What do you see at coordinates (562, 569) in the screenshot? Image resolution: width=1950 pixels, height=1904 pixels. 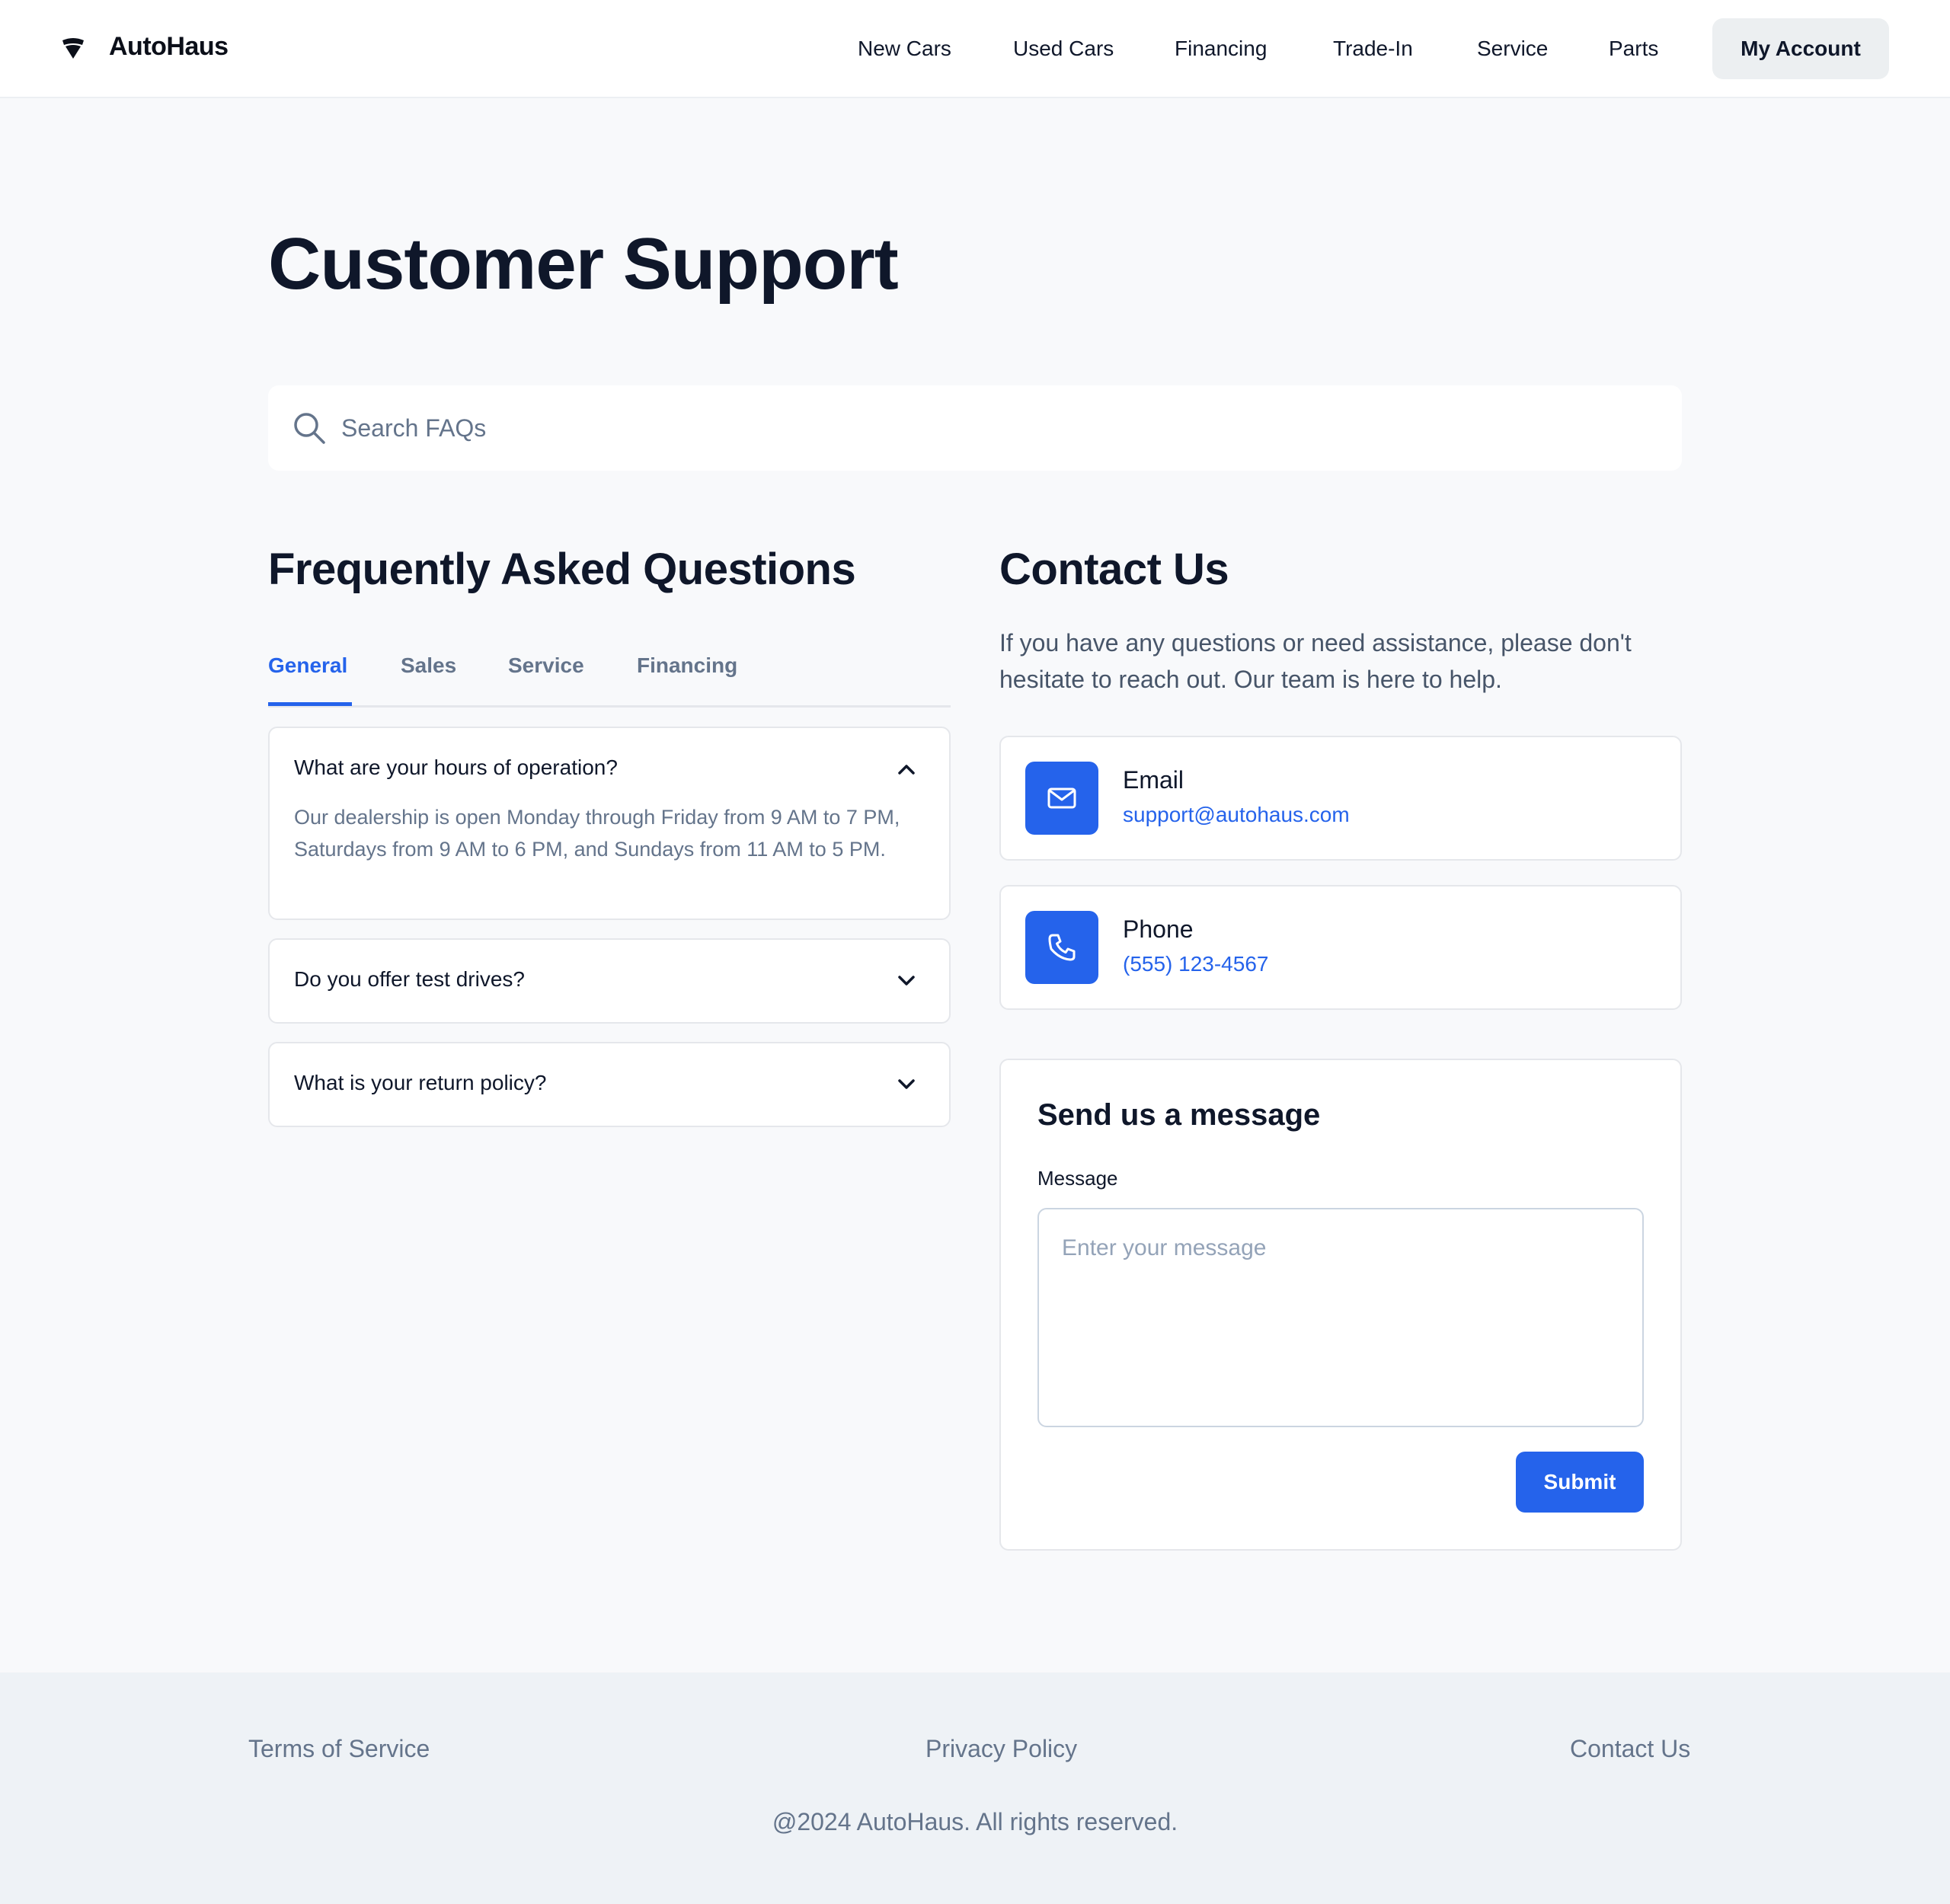 I see `faq-heading: Frequently Asked Questions` at bounding box center [562, 569].